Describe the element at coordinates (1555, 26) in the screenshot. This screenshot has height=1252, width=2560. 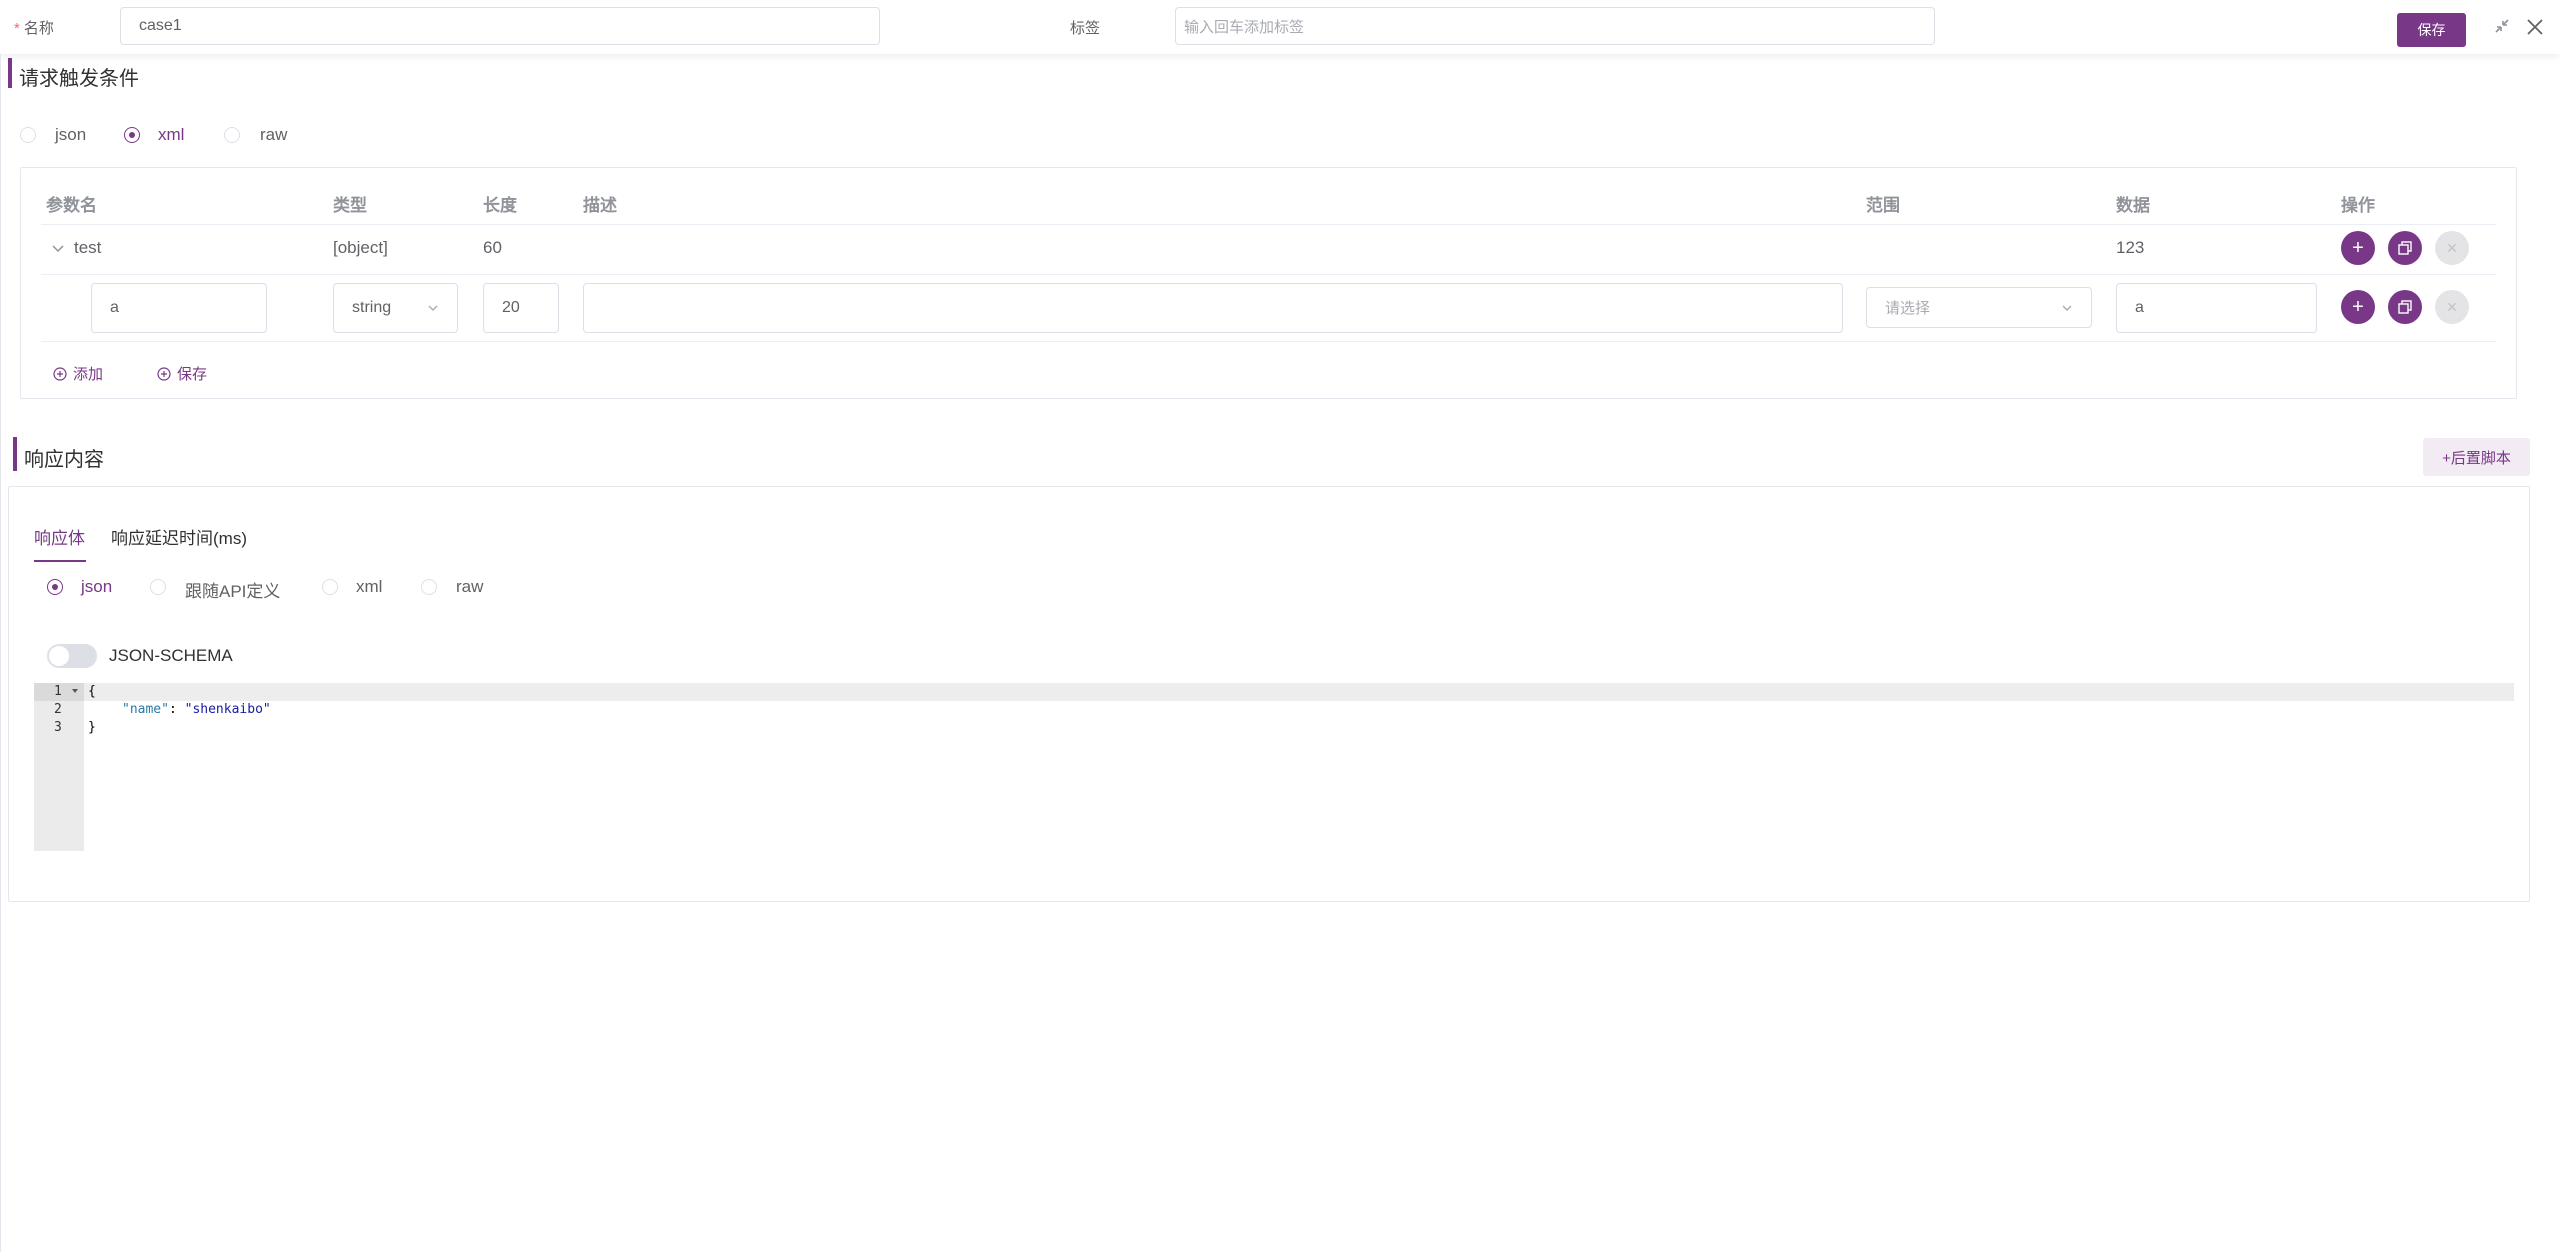
I see `tag-input: 输入回车添加标签` at that location.